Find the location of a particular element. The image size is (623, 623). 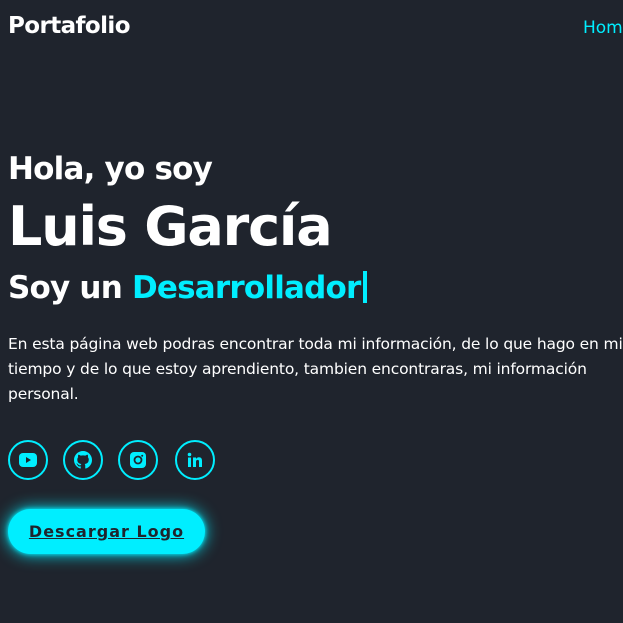

instagram-icon is located at coordinates (138, 460).